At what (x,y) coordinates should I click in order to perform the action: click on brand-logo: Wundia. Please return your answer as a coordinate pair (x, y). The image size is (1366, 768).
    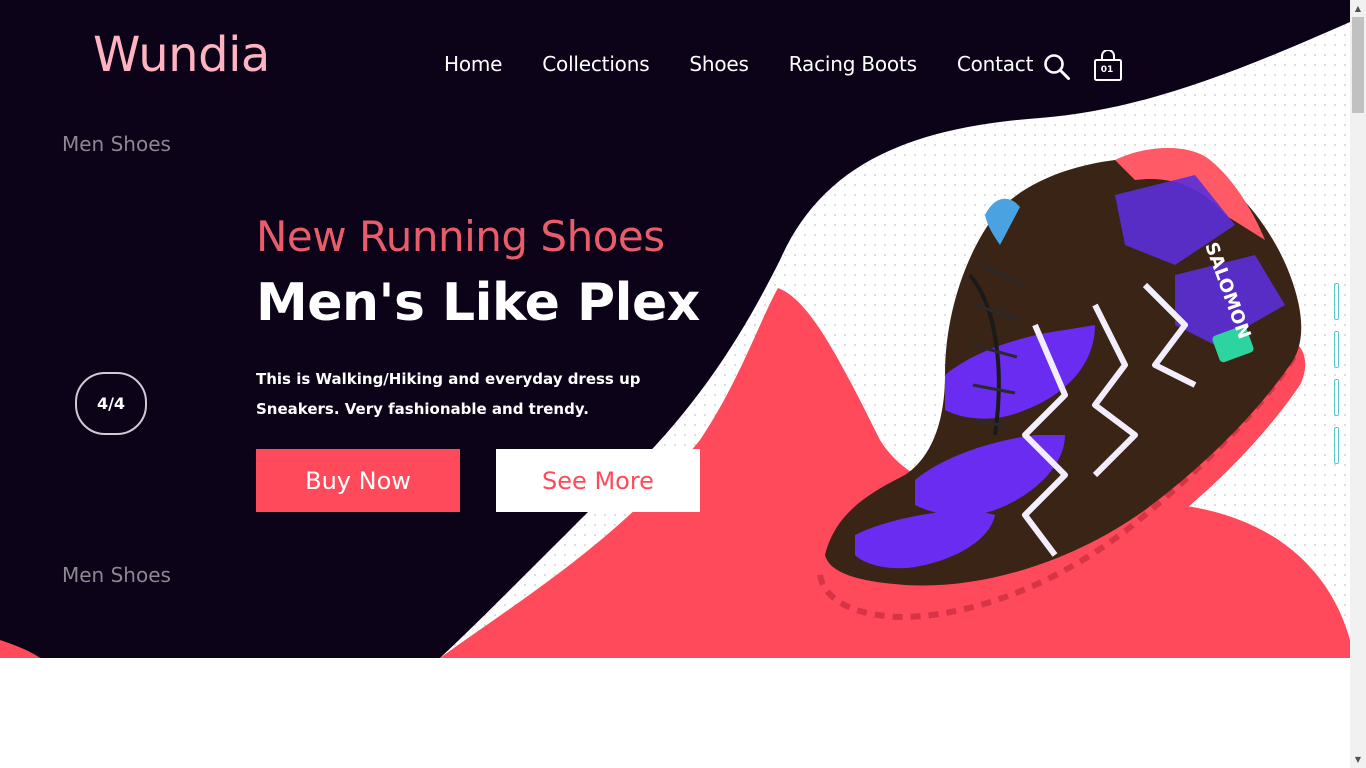
    Looking at the image, I should click on (181, 55).